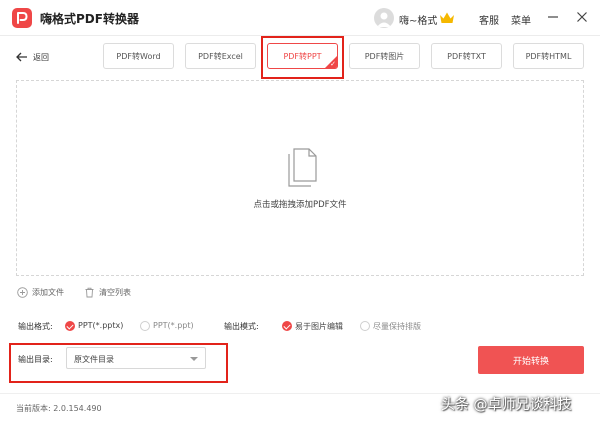 This screenshot has height=421, width=600. What do you see at coordinates (466, 56) in the screenshot?
I see `tab-pdf-to-txt: PDF转TXT` at bounding box center [466, 56].